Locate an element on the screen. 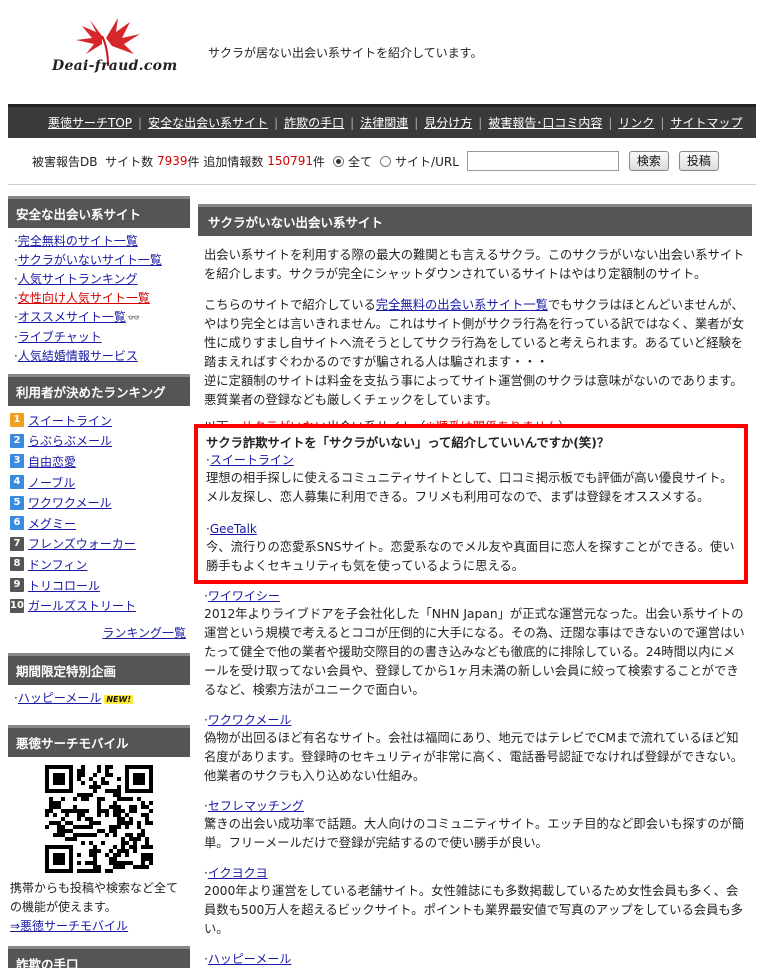  nav-sitemap: サイトマップ is located at coordinates (706, 123).